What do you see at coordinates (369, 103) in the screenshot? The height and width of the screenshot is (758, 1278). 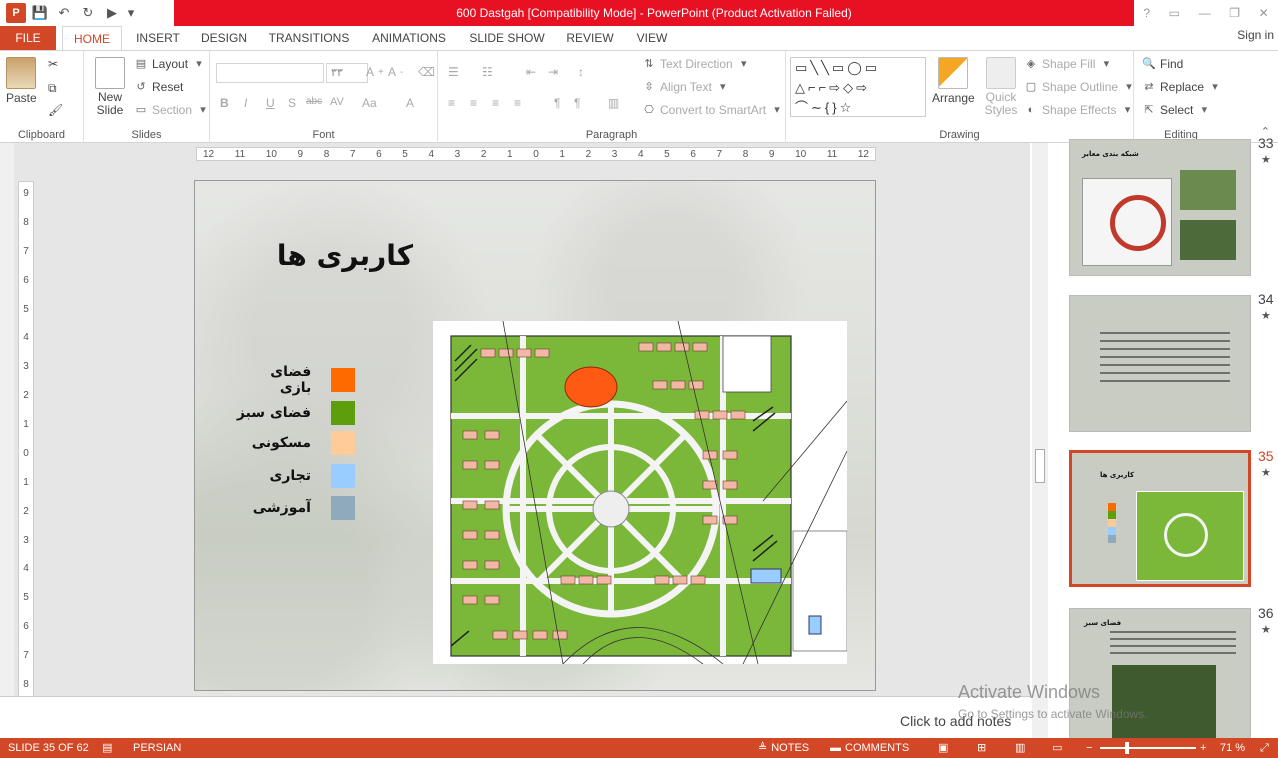 I see `change-case-button: Aa` at bounding box center [369, 103].